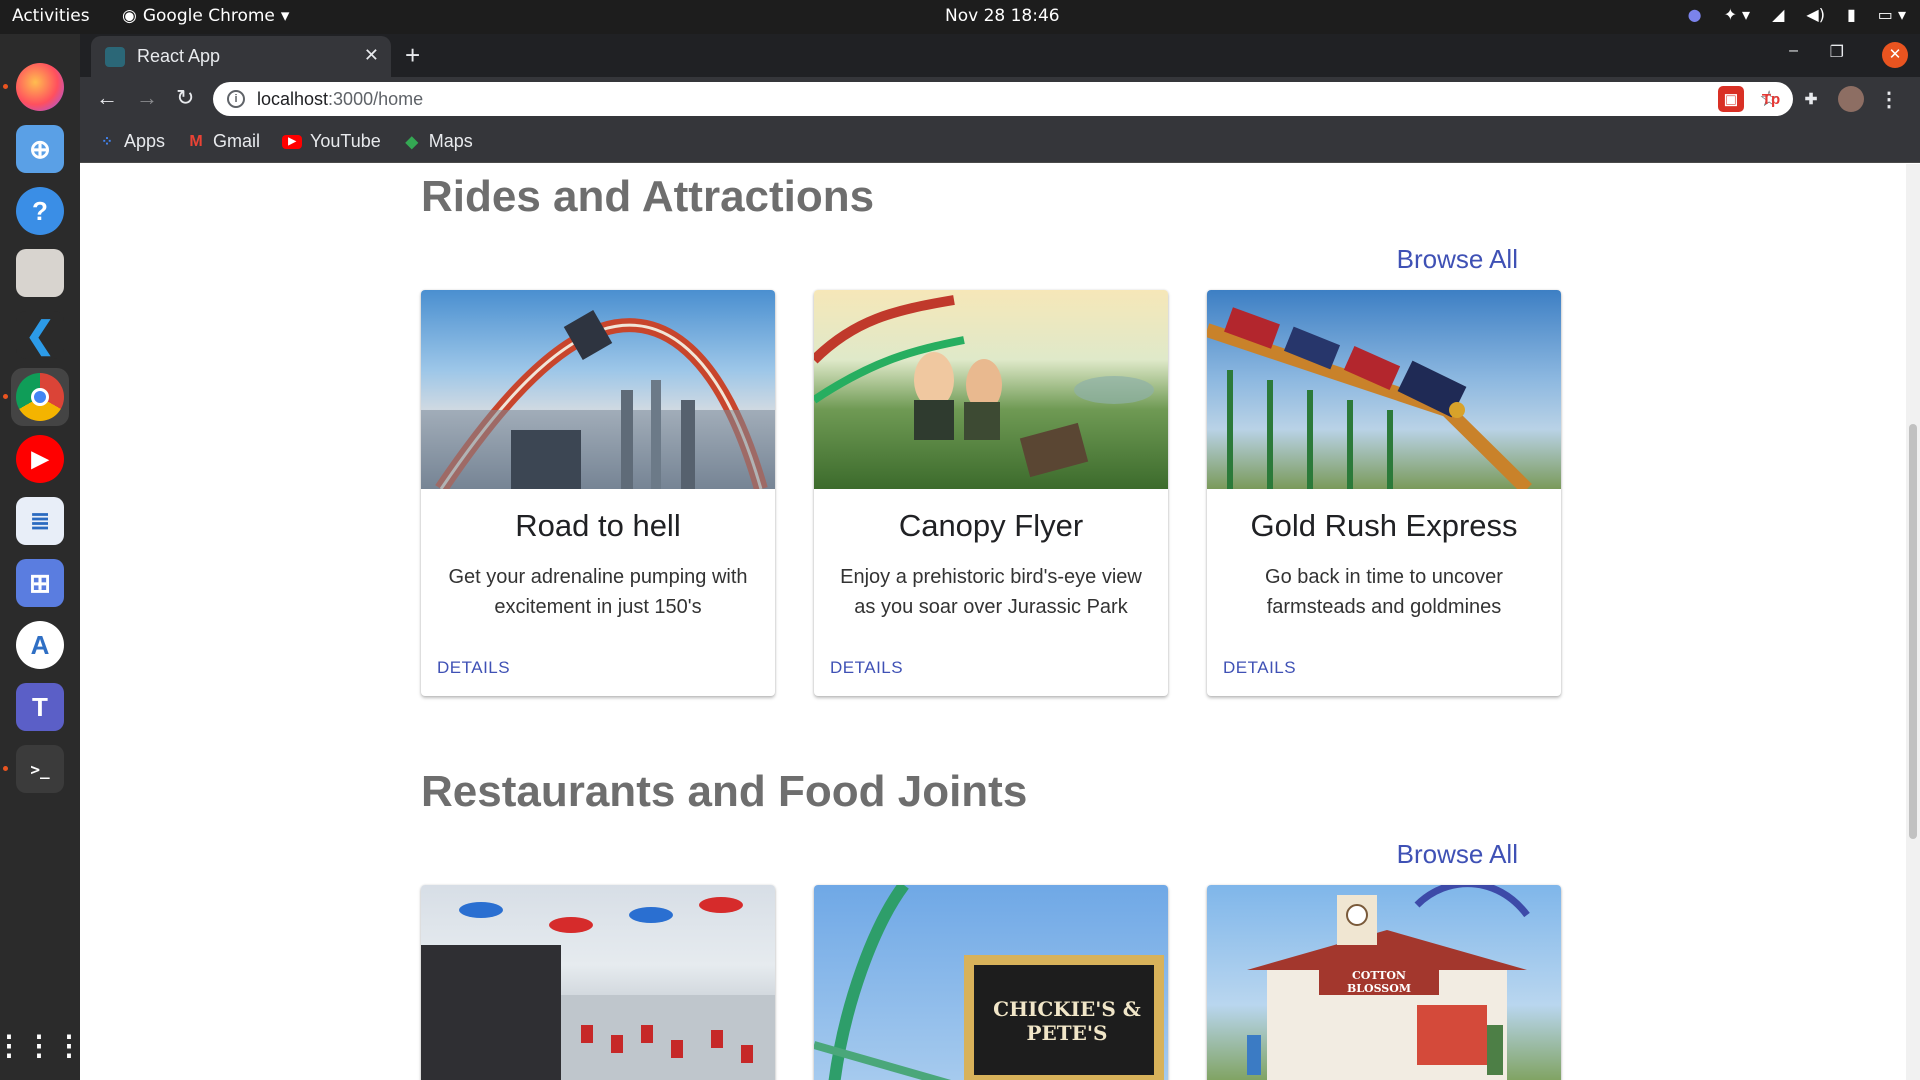 The height and width of the screenshot is (1080, 1920). What do you see at coordinates (1778, 14) in the screenshot?
I see `wifi-icon: ◢` at bounding box center [1778, 14].